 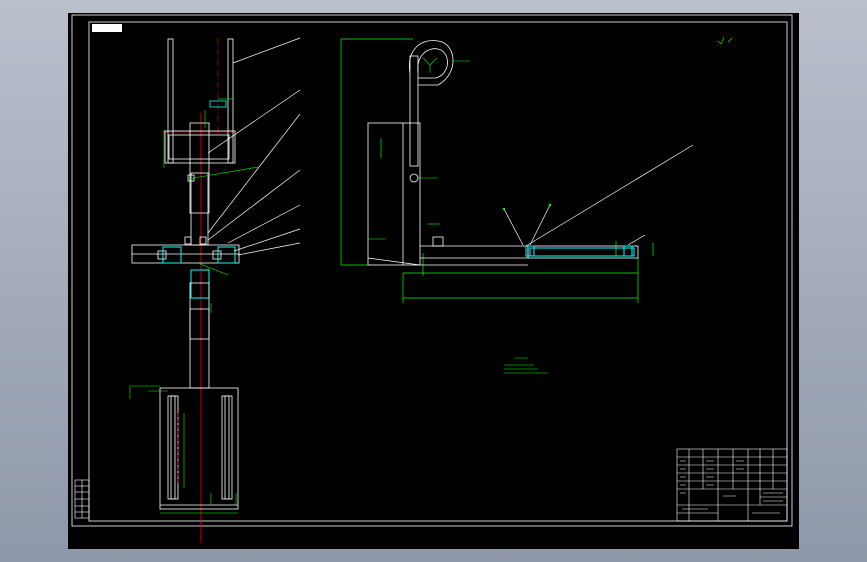 What do you see at coordinates (526, 365) in the screenshot?
I see `tech-notes` at bounding box center [526, 365].